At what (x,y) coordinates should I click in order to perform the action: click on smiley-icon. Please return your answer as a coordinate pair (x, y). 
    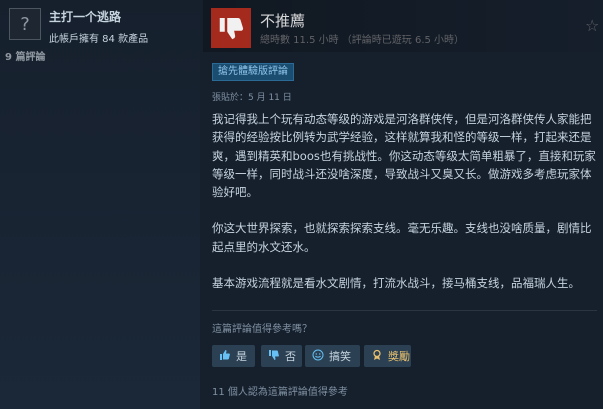
    Looking at the image, I should click on (318, 356).